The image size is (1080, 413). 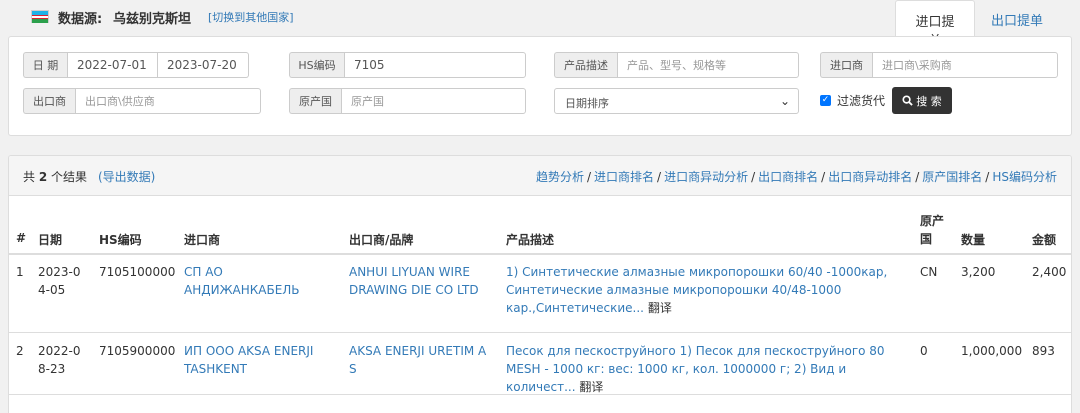 I want to click on importer-ranking-link: 进口商排名, so click(x=624, y=177).